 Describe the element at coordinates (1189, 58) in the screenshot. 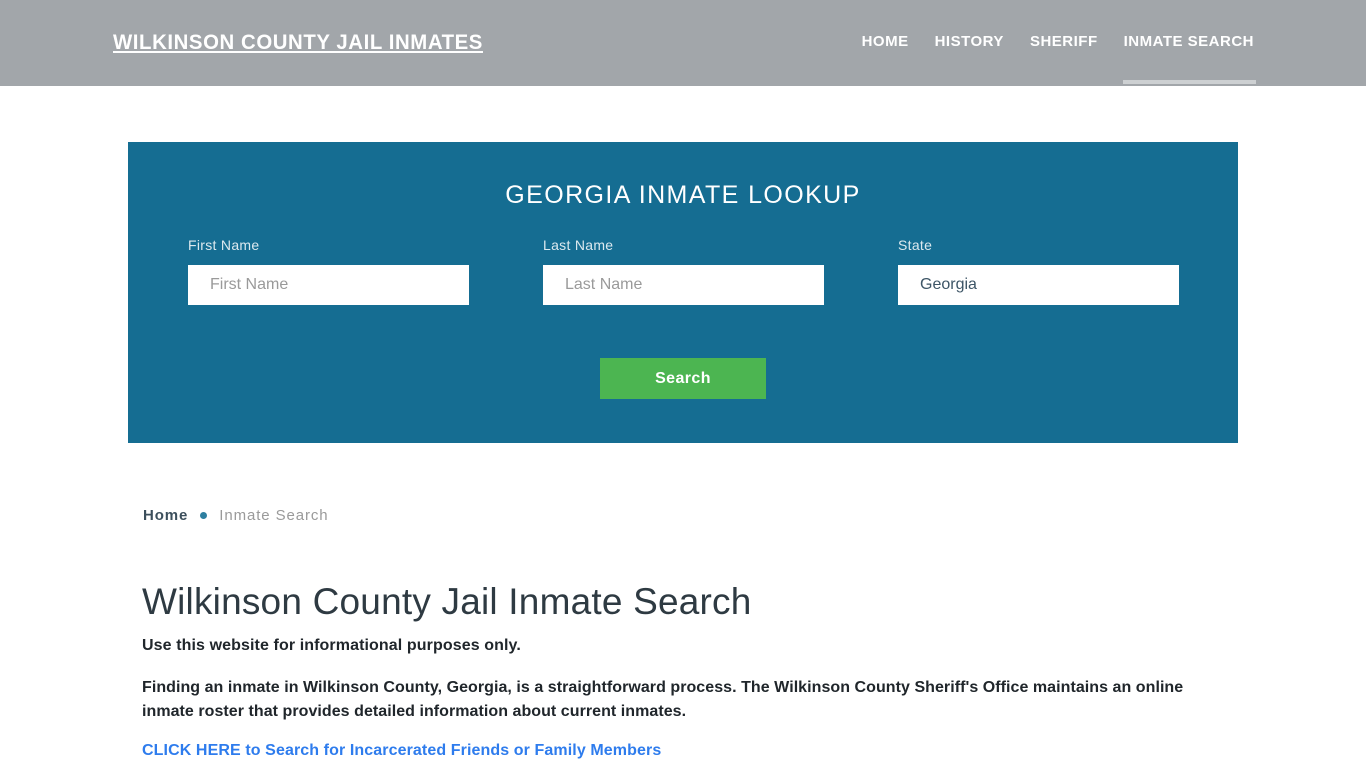

I see `nav-item-inmate-search: INMATE SEARCH` at that location.